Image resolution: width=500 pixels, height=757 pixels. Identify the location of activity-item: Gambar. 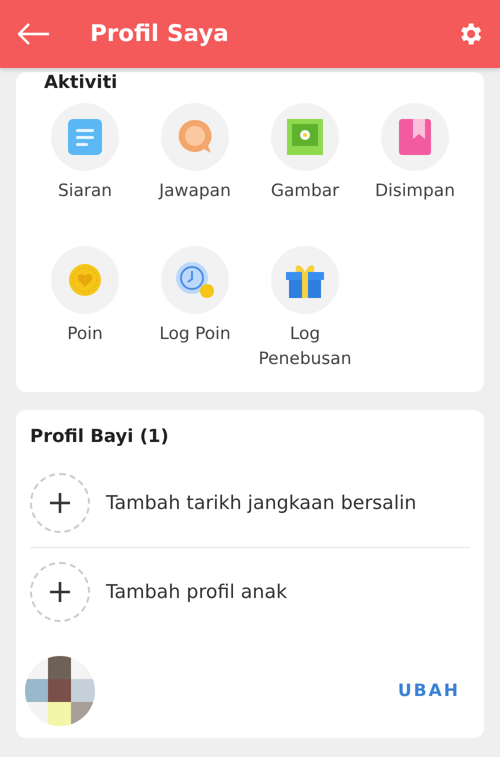
(305, 153).